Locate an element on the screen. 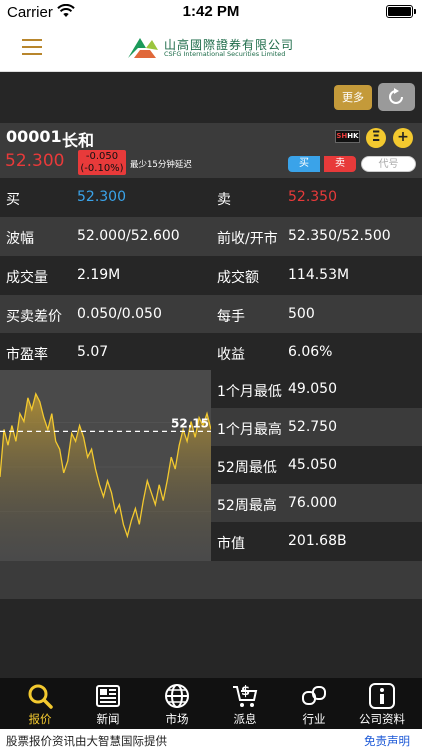 The width and height of the screenshot is (422, 750). delay-note: 最少15分钟延迟 is located at coordinates (161, 165).